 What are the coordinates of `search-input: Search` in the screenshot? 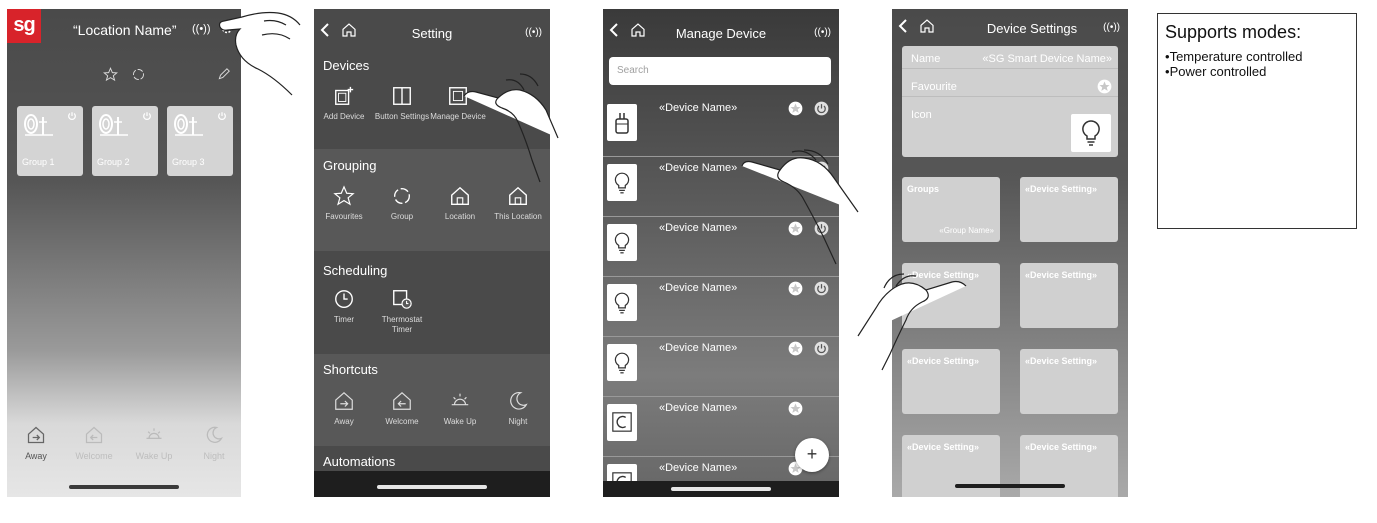 It's located at (720, 71).